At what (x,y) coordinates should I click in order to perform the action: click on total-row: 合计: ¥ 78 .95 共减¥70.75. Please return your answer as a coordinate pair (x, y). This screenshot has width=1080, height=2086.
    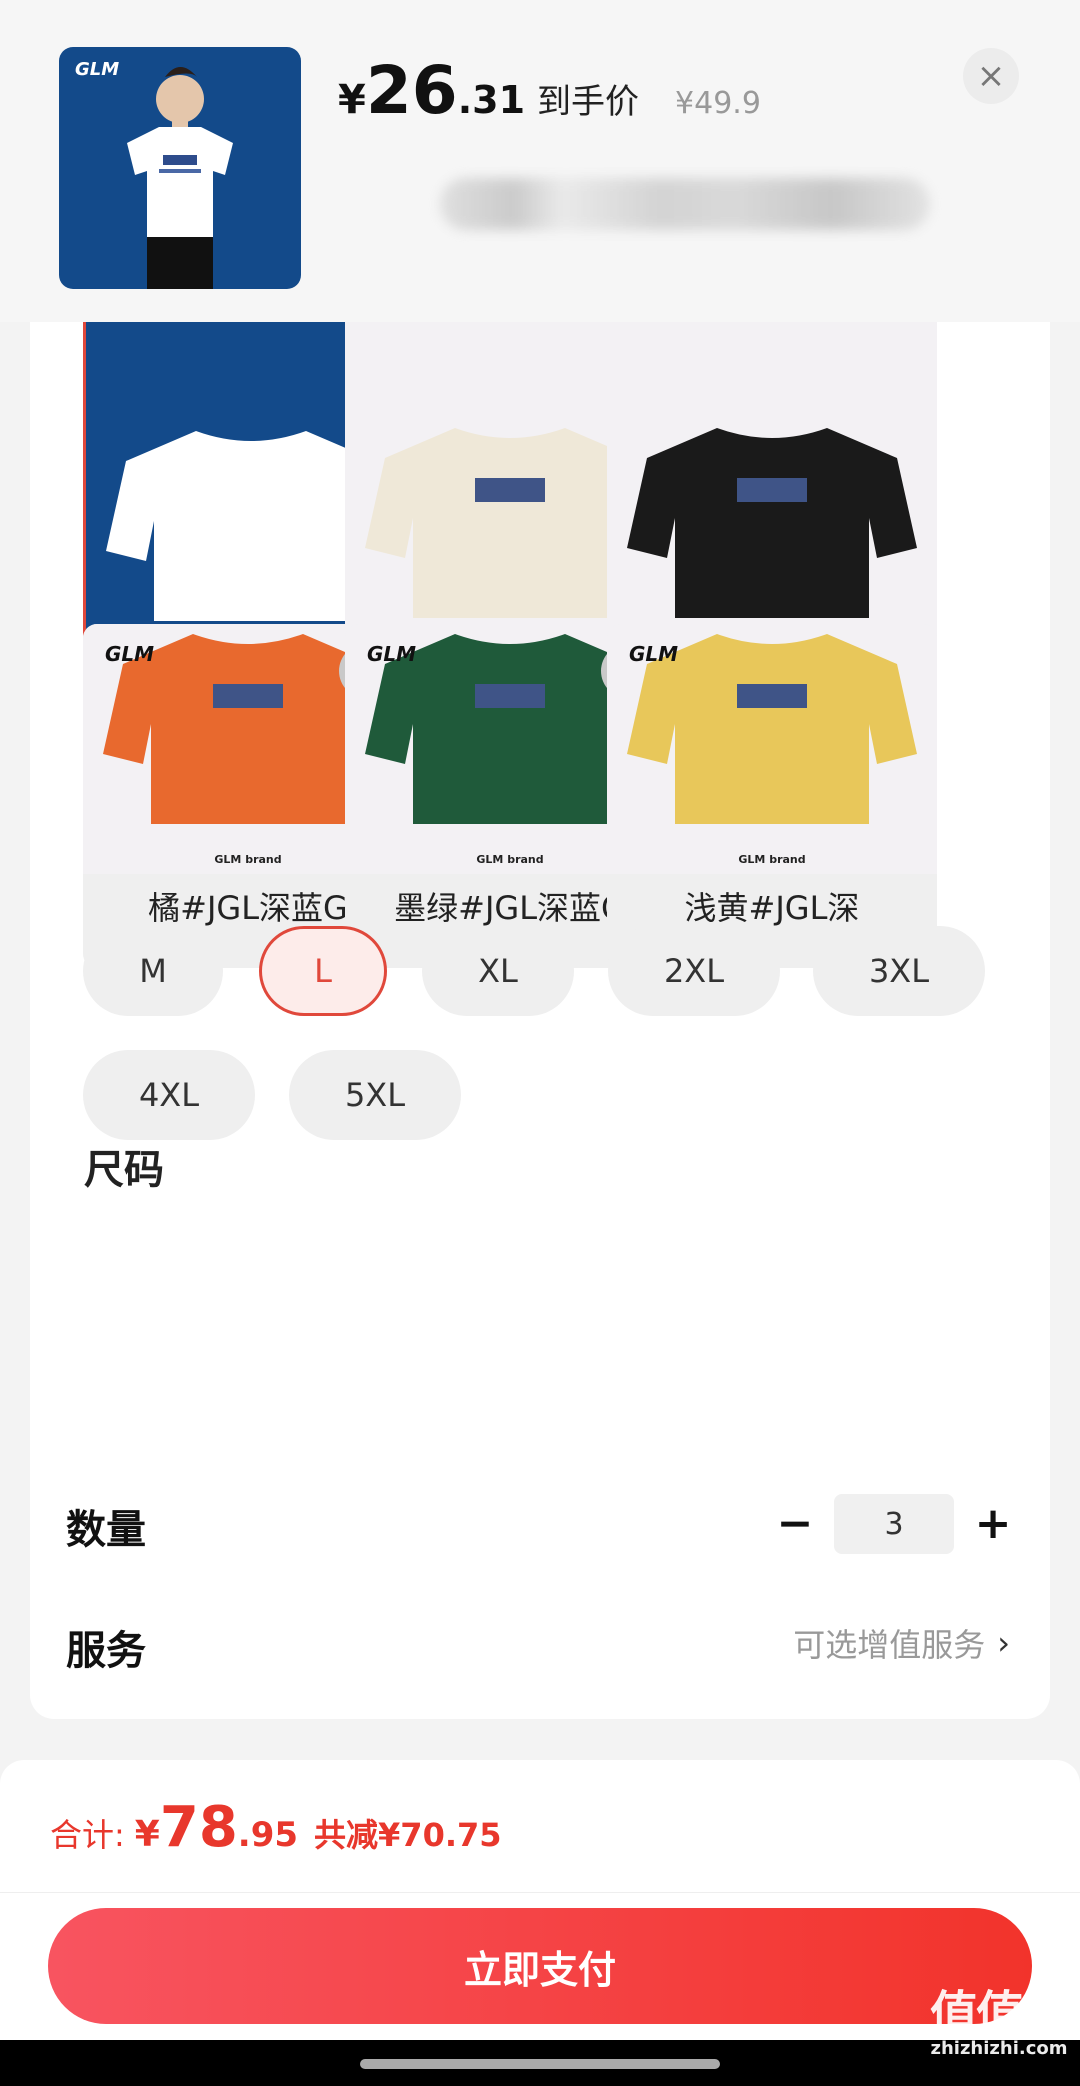
    Looking at the image, I should click on (276, 1827).